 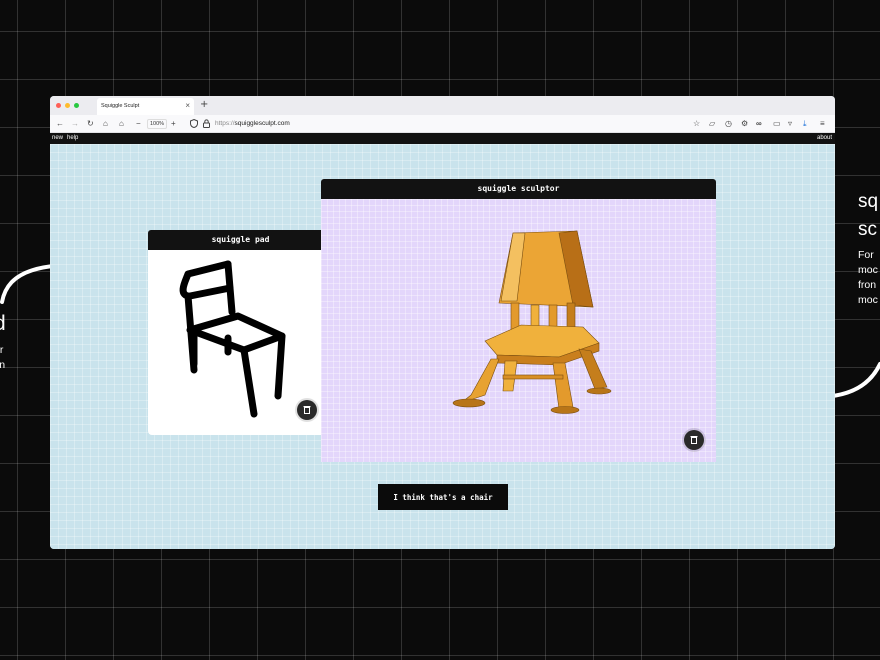 I want to click on sculptor-trash-button, so click(x=694, y=440).